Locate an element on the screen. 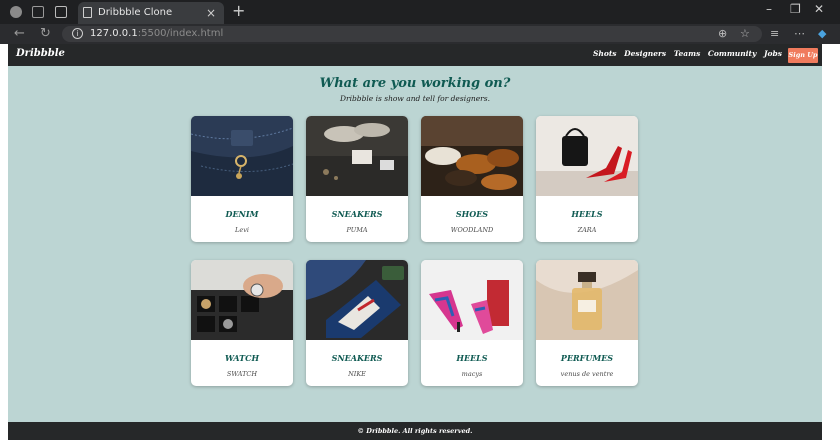 The width and height of the screenshot is (840, 448). product-card: WATCH SWATCH is located at coordinates (242, 323).